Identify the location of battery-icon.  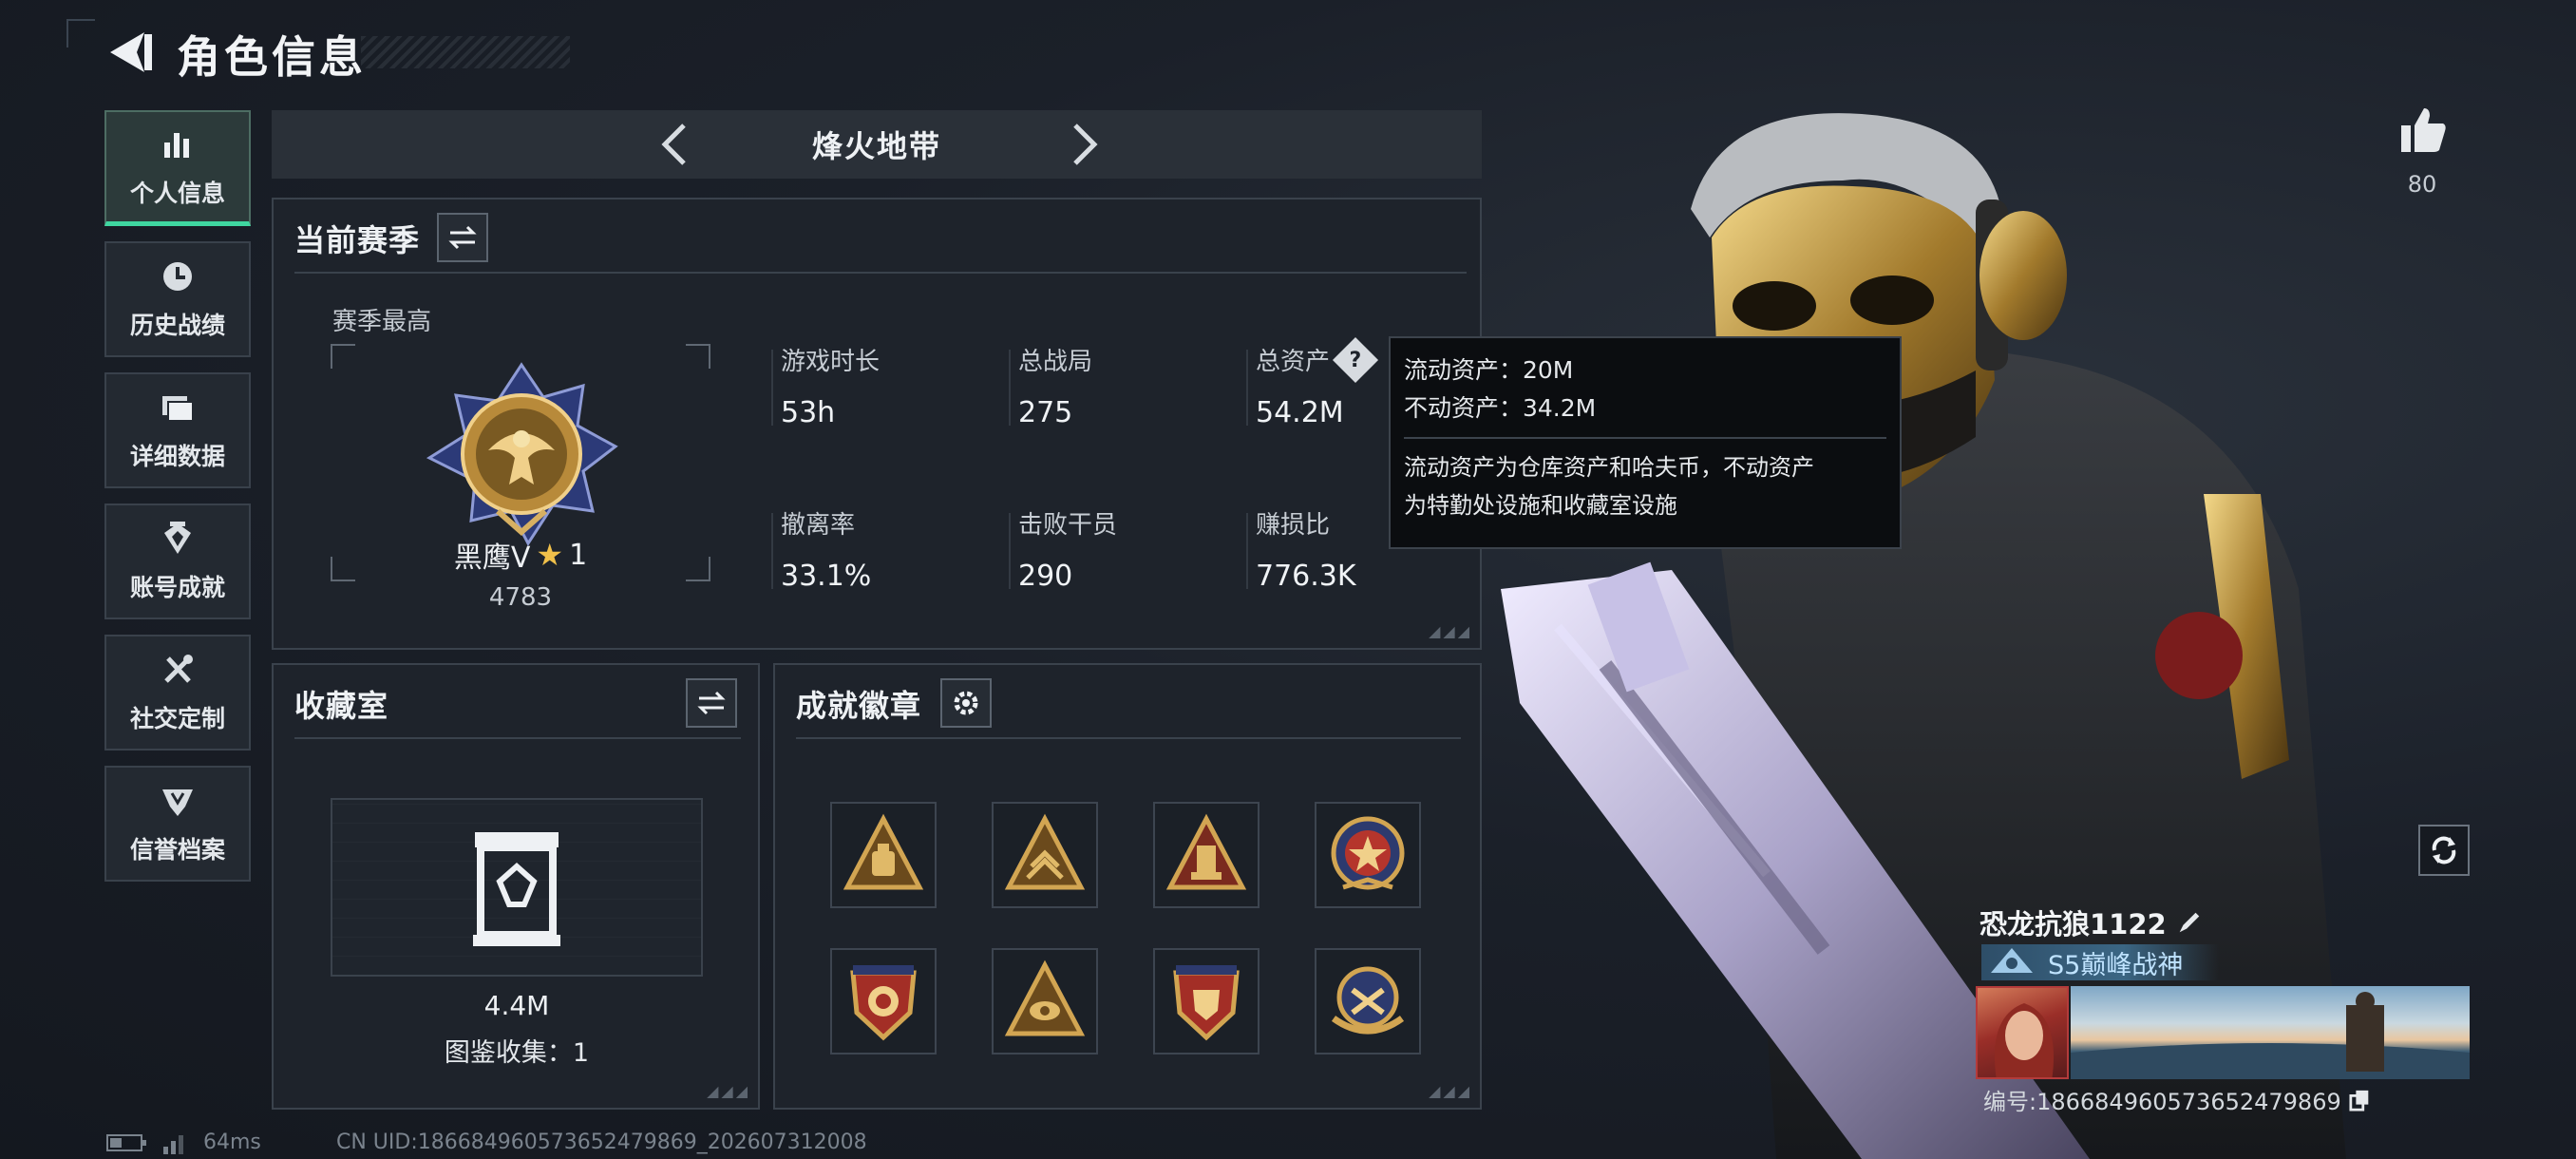
(126, 1142).